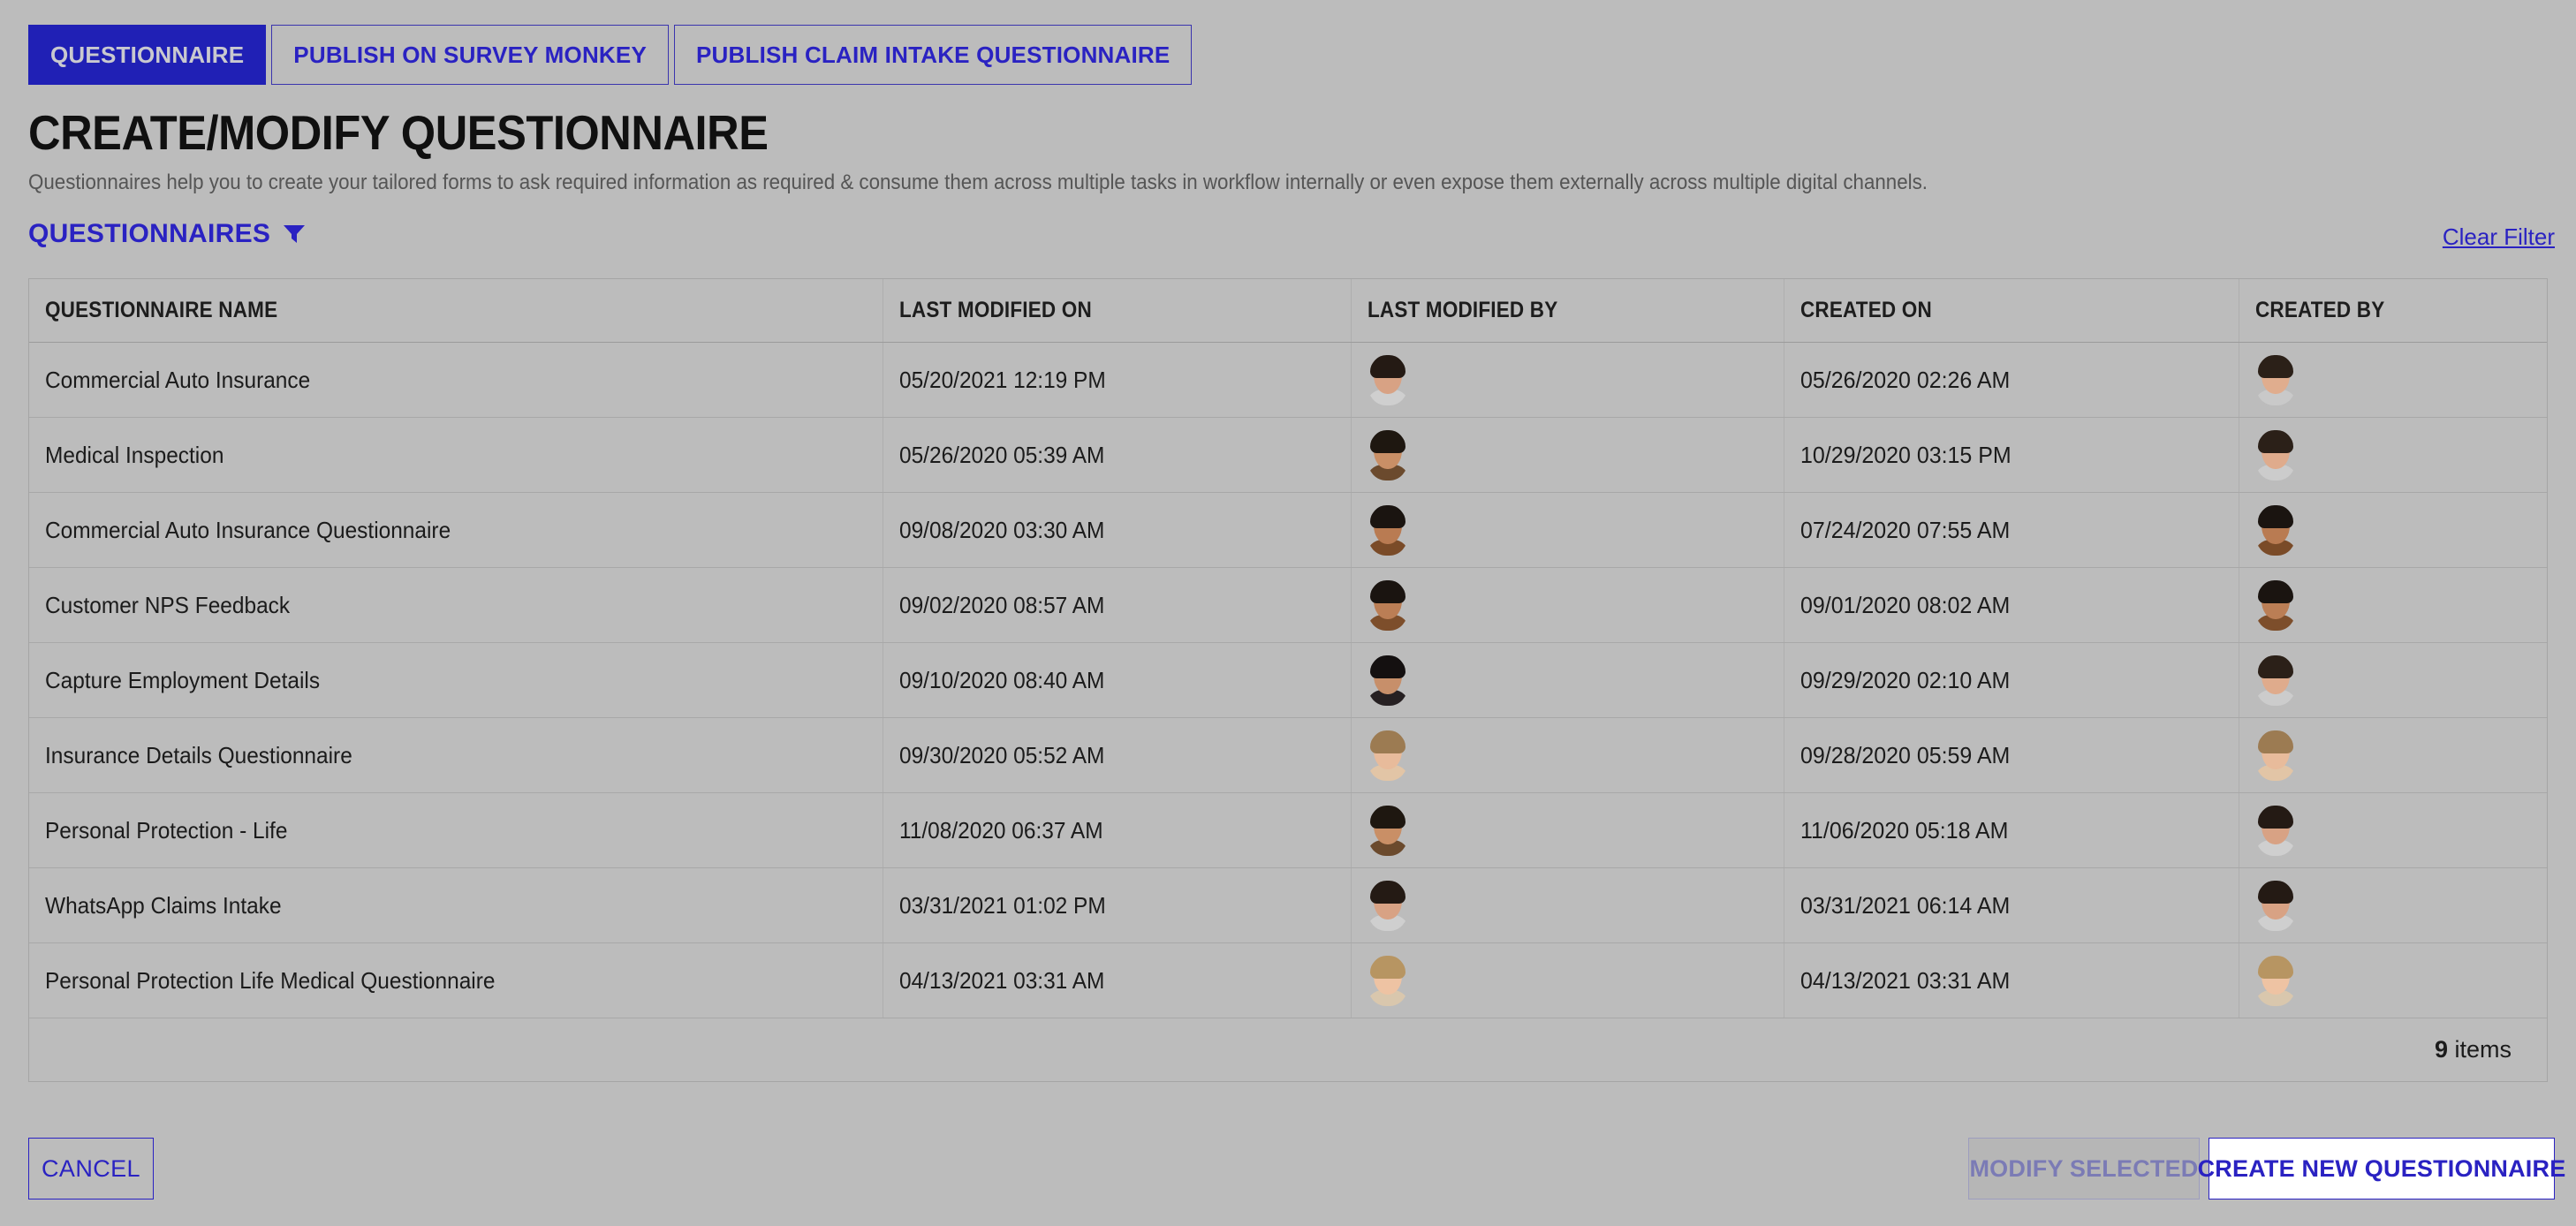 The width and height of the screenshot is (2576, 1226). What do you see at coordinates (1904, 604) in the screenshot?
I see `created-on-text: 09/01/2020 08:02 AM` at bounding box center [1904, 604].